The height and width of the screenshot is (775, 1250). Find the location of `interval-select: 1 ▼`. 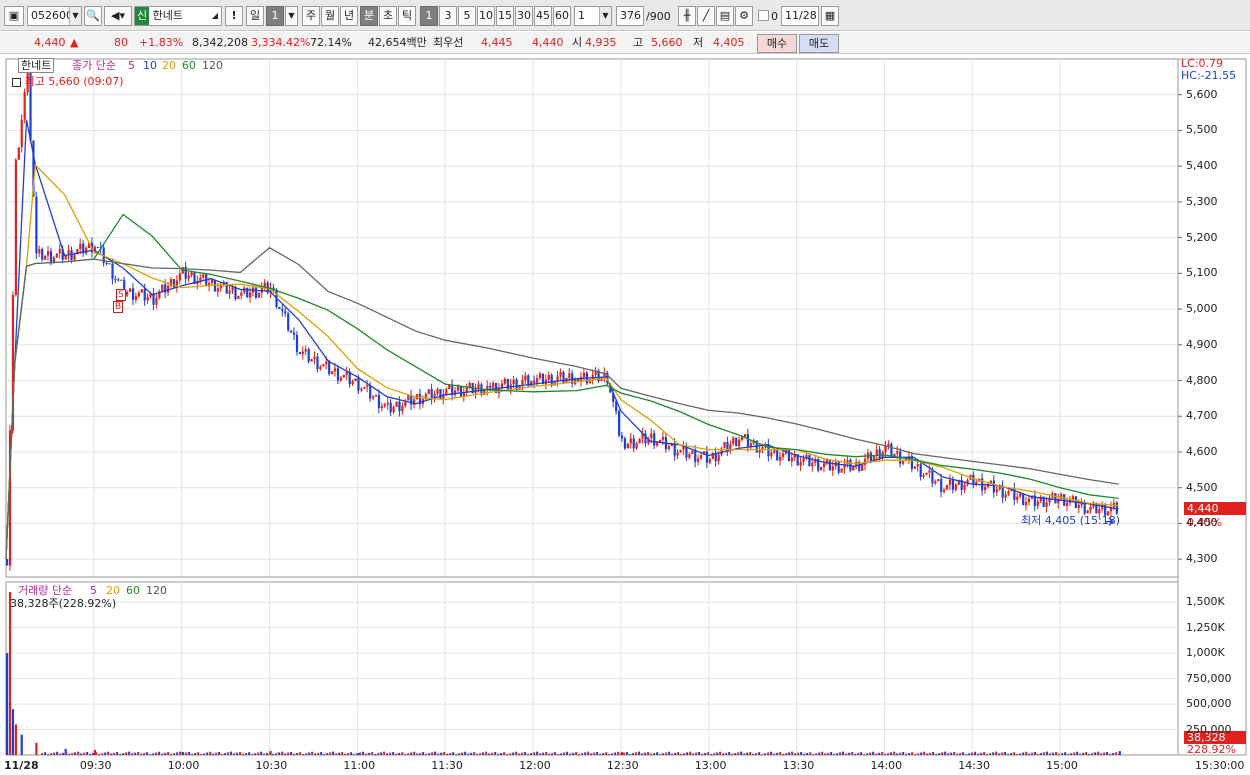

interval-select: 1 ▼ is located at coordinates (593, 16).